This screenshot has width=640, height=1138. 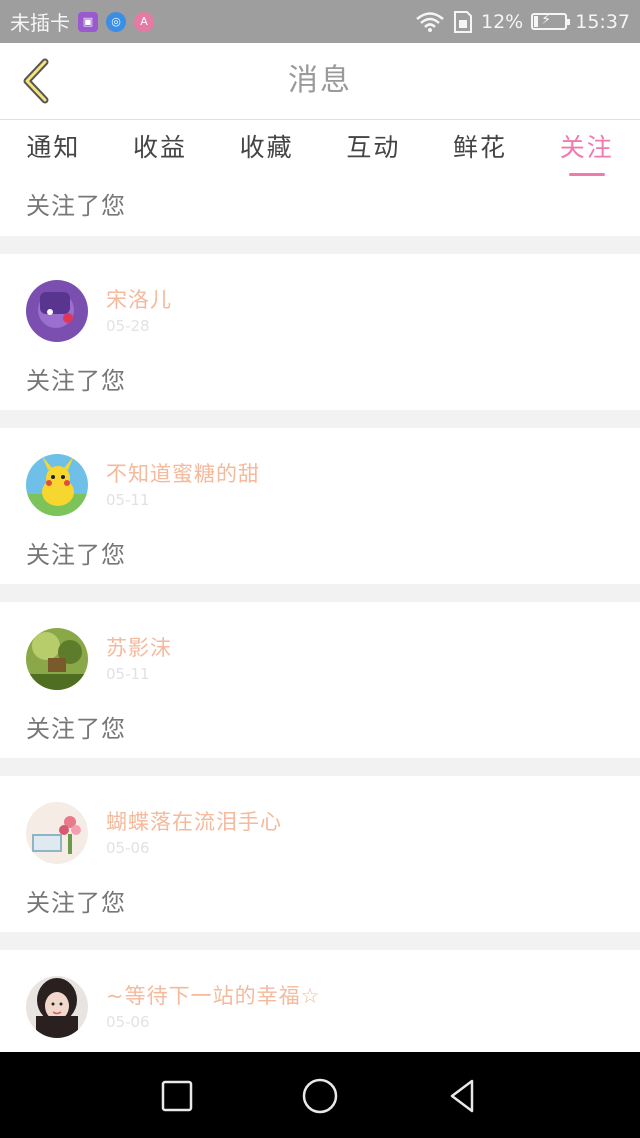 What do you see at coordinates (320, 208) in the screenshot?
I see `list-item: 关注了您` at bounding box center [320, 208].